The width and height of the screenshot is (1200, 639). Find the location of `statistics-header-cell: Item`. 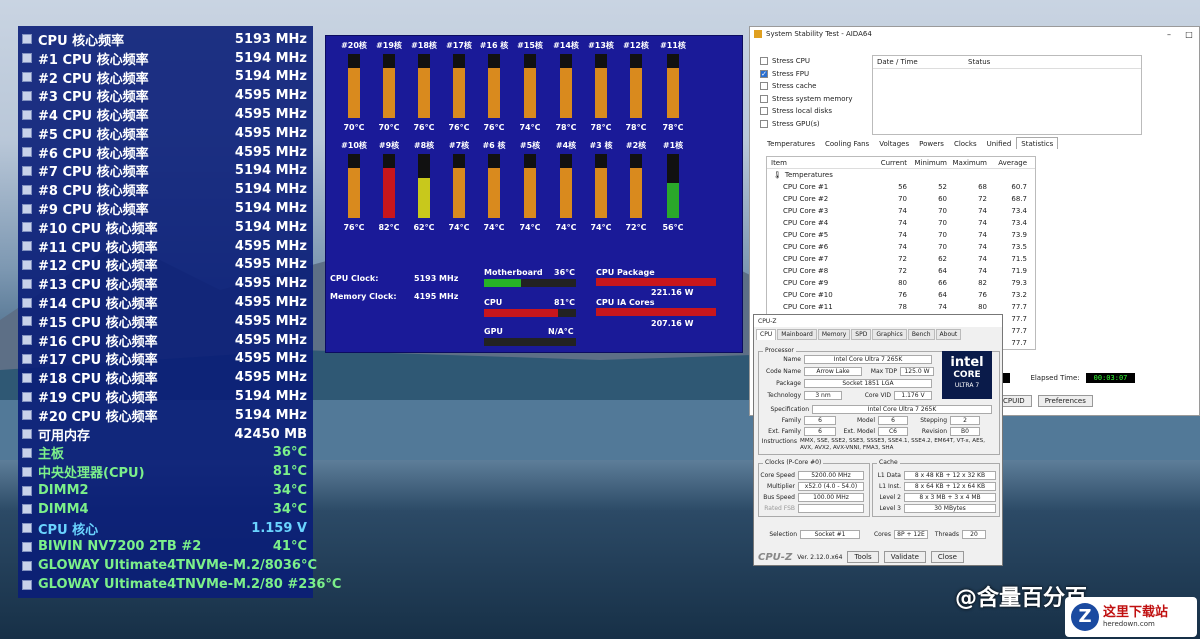

statistics-header-cell: Item is located at coordinates (817, 163).